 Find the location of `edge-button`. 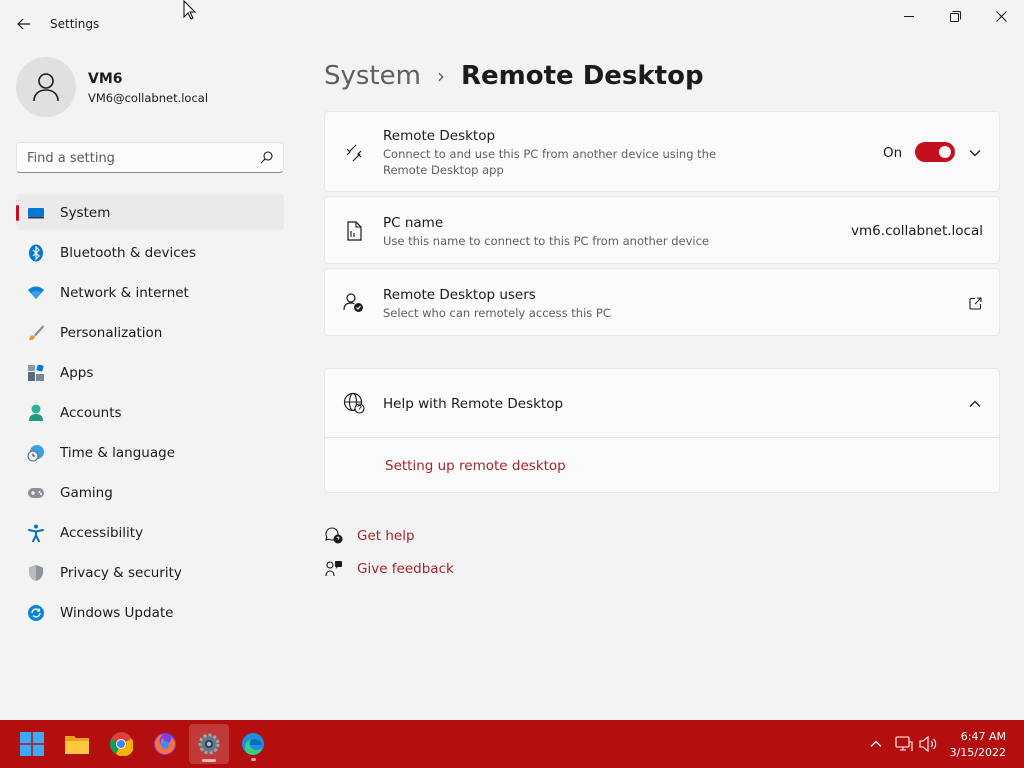

edge-button is located at coordinates (253, 744).